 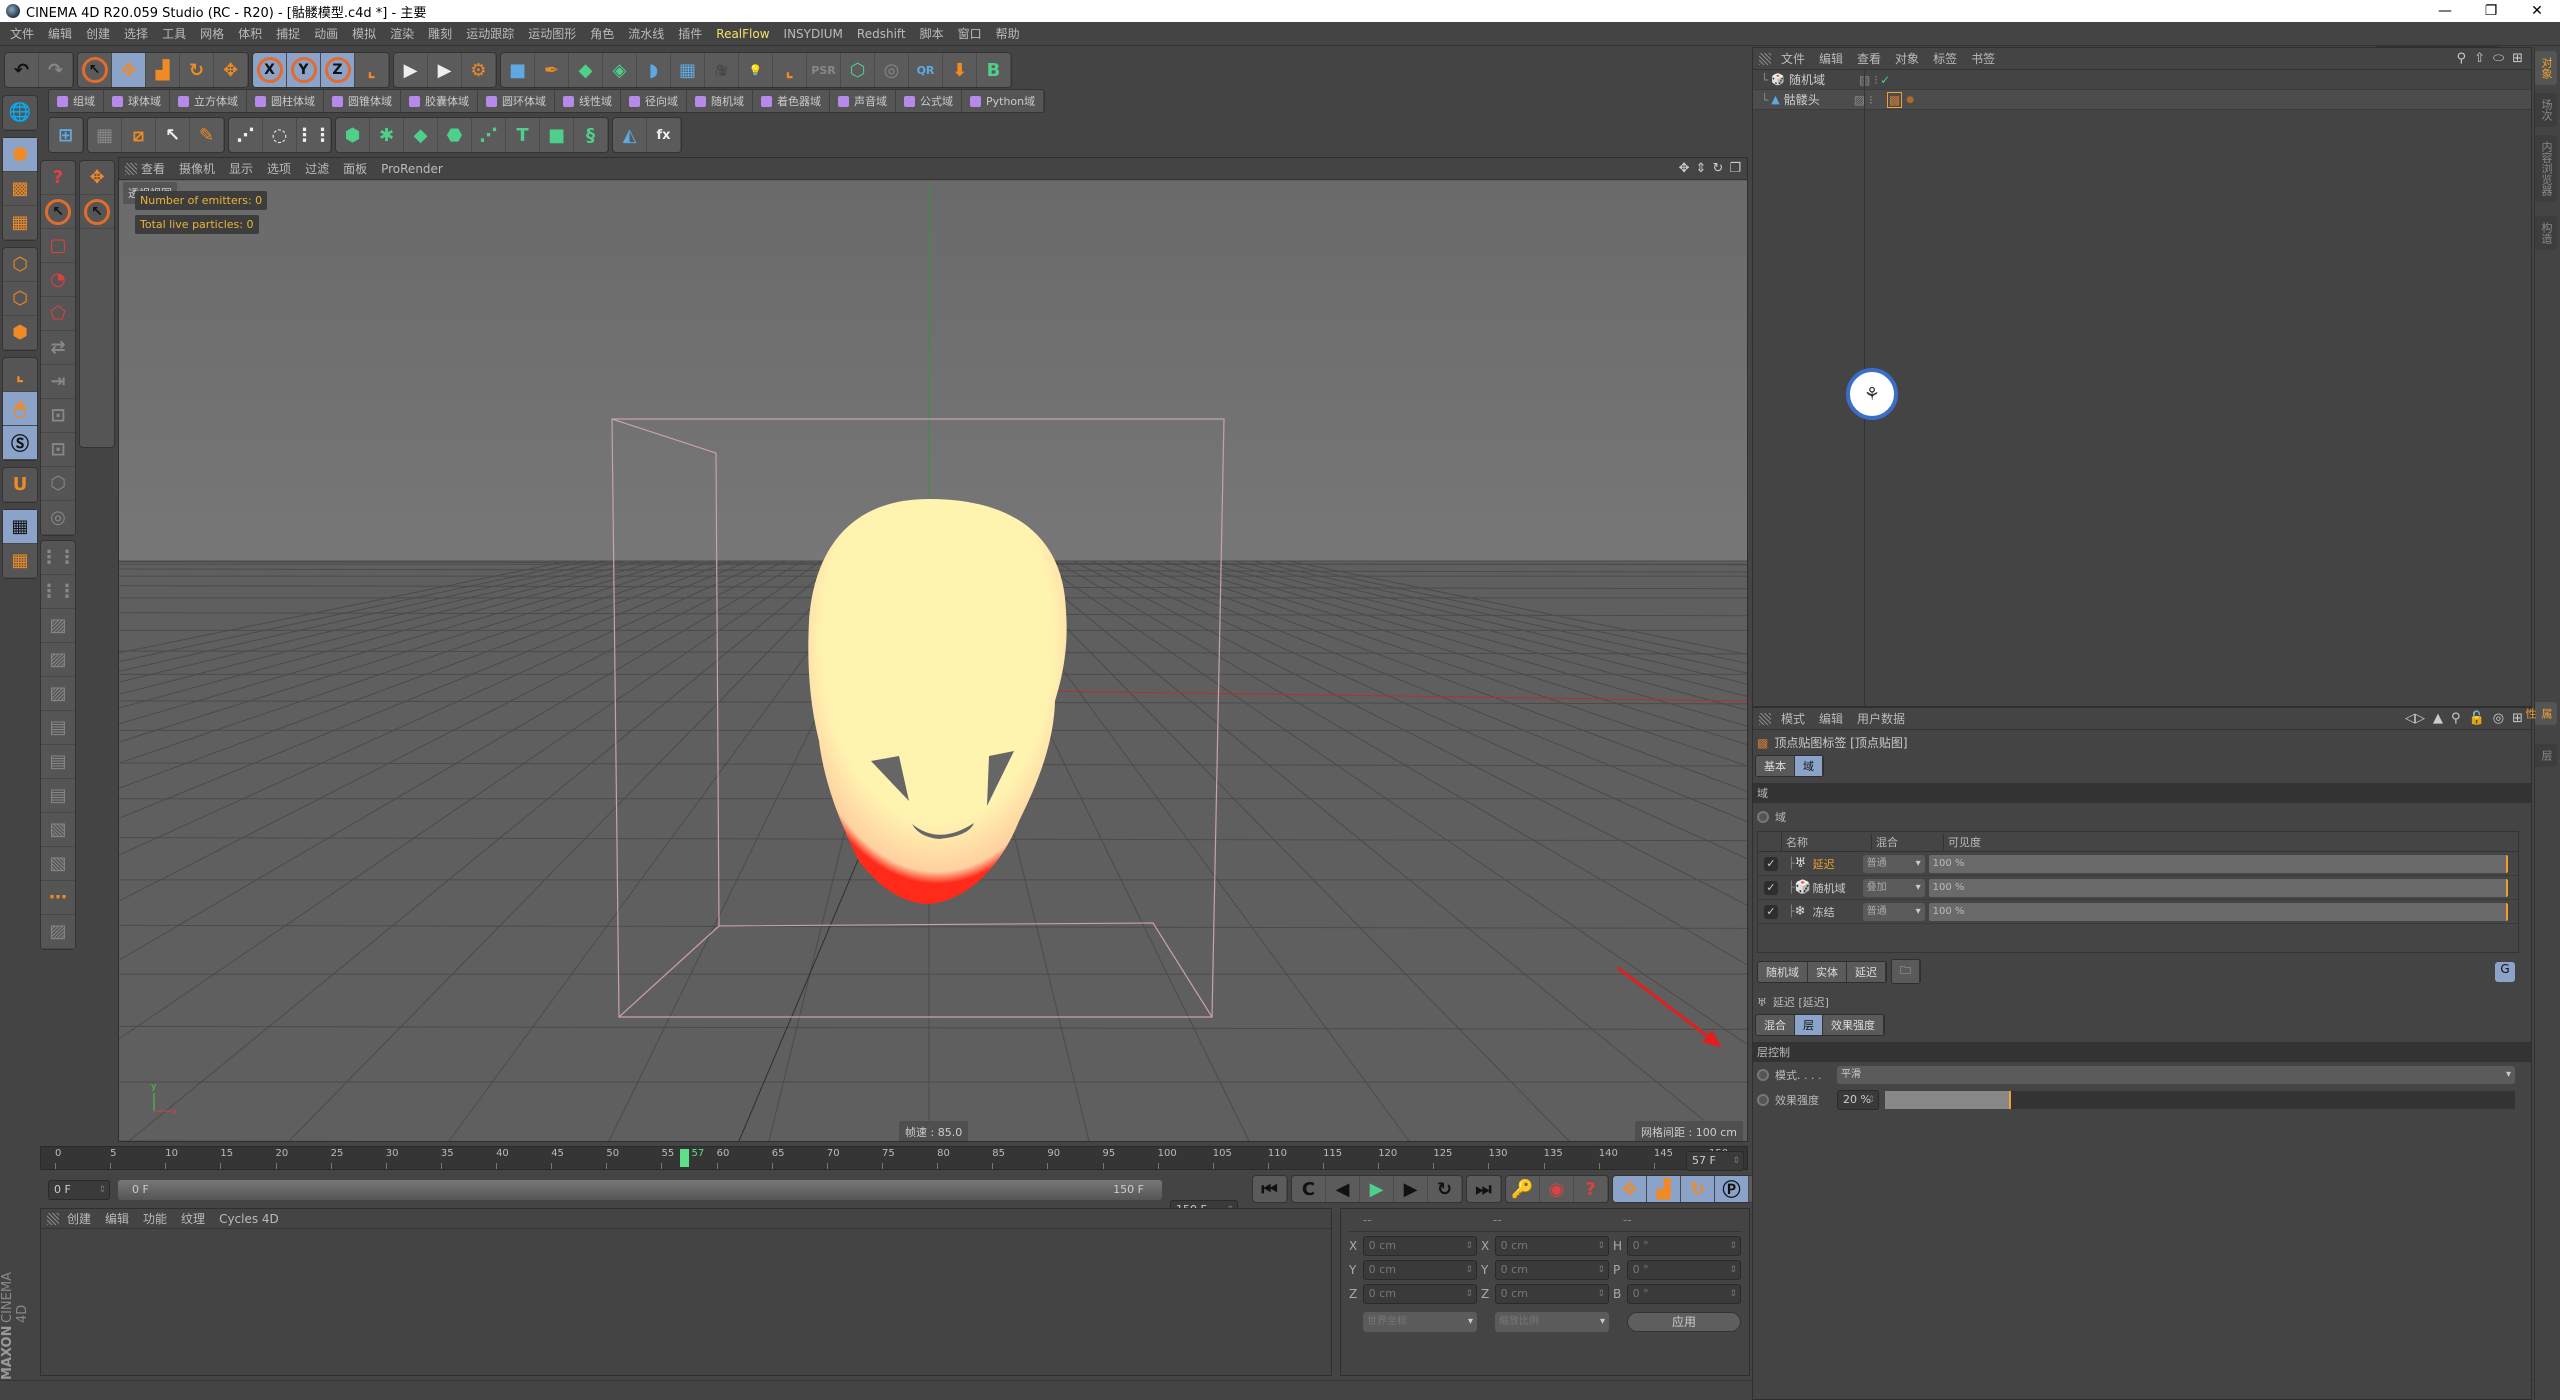 I want to click on cube-ghost-icon: ⬡, so click(x=58, y=484).